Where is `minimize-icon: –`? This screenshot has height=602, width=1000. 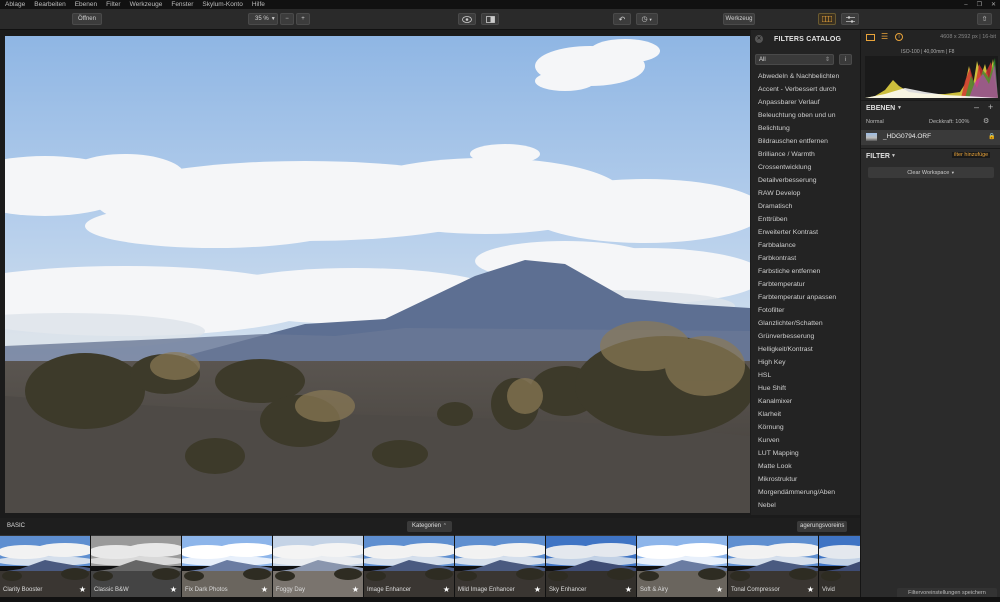
minimize-icon: – is located at coordinates (965, 5).